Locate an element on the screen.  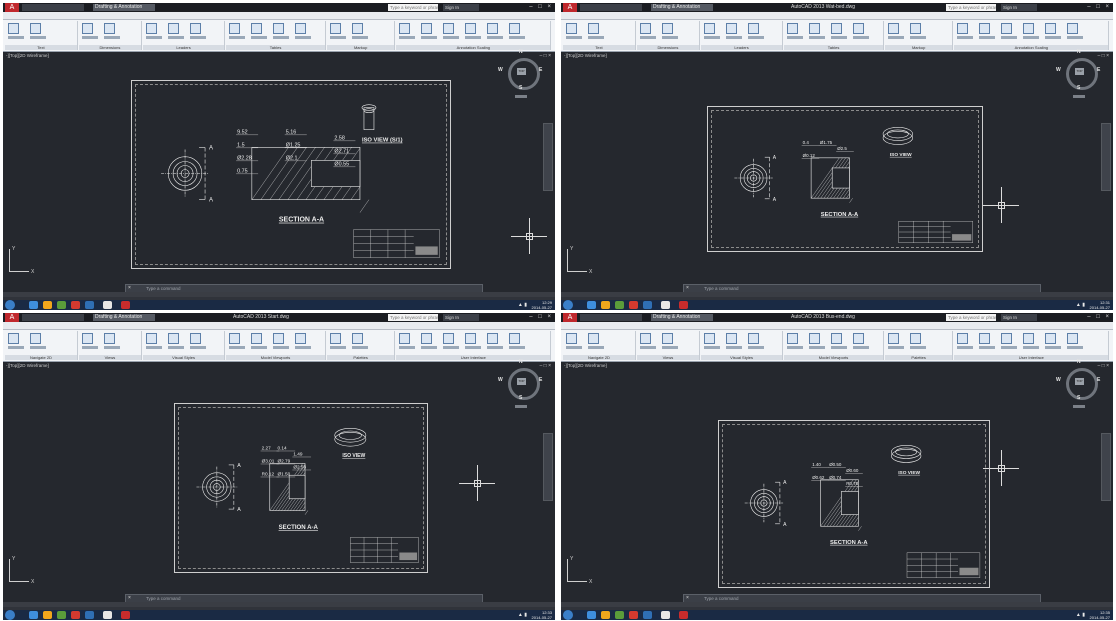
dimension-label: 2.58 is located at coordinates (339, 138).